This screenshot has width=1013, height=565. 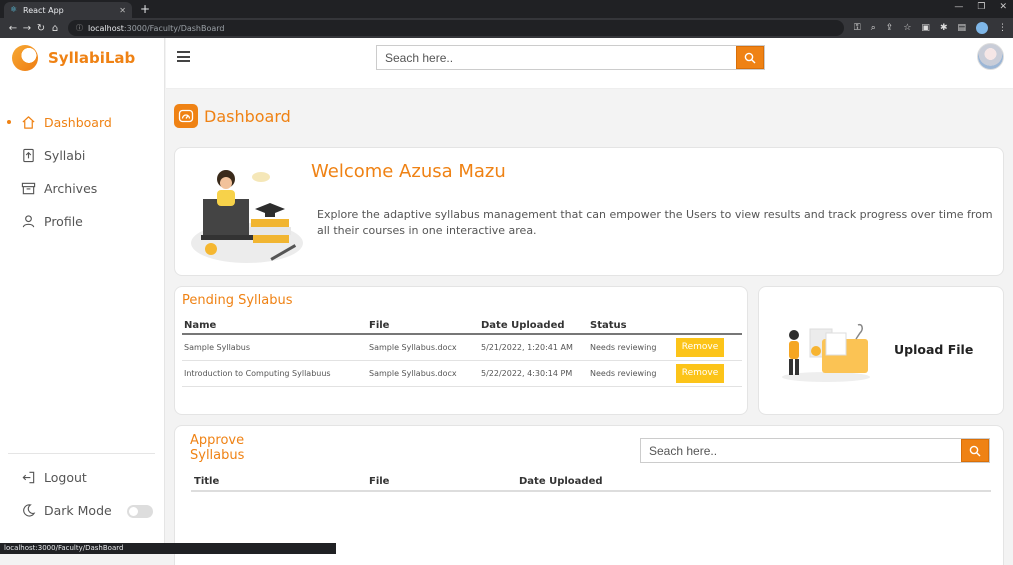 I want to click on column-header-action, so click(x=708, y=326).